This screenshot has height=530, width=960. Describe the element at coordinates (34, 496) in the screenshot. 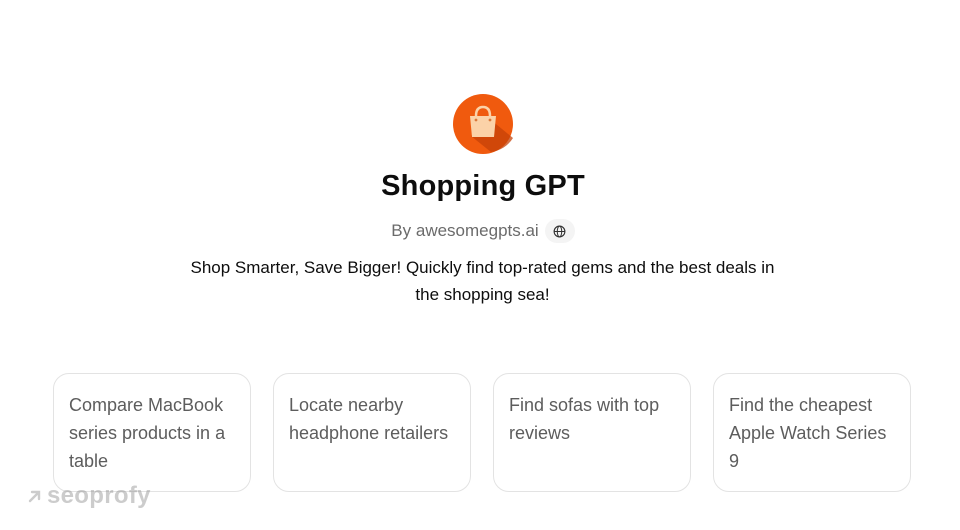

I see `arrow-up-right-icon` at that location.